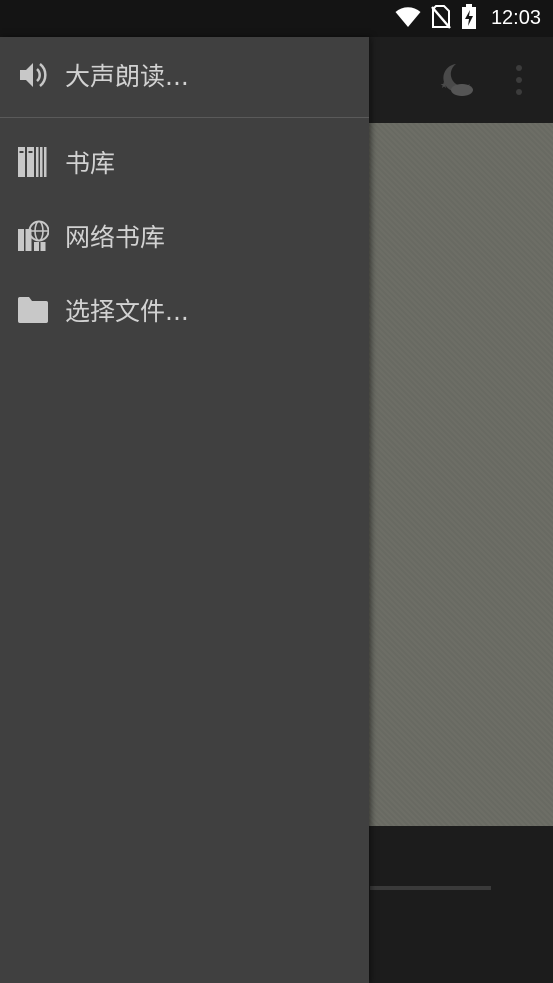  I want to click on drawer-item-network-library: 网络书库, so click(184, 236).